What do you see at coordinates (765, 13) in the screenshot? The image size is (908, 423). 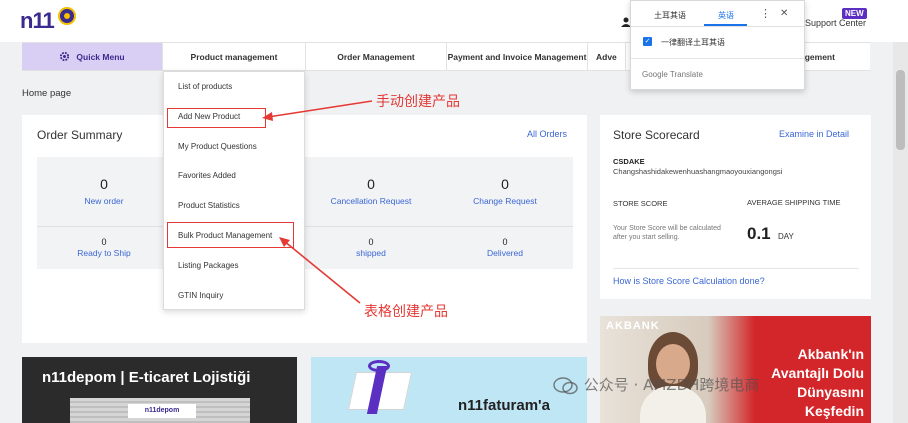 I see `more-options-icon: ⋮` at bounding box center [765, 13].